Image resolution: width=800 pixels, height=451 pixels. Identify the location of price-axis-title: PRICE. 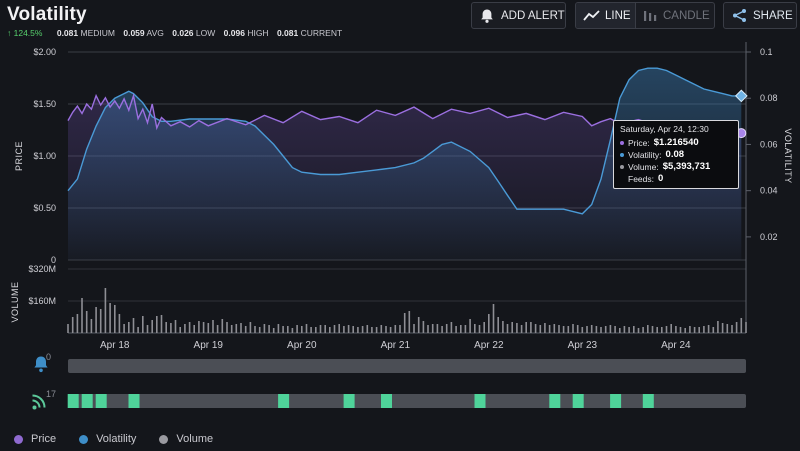
(19, 156).